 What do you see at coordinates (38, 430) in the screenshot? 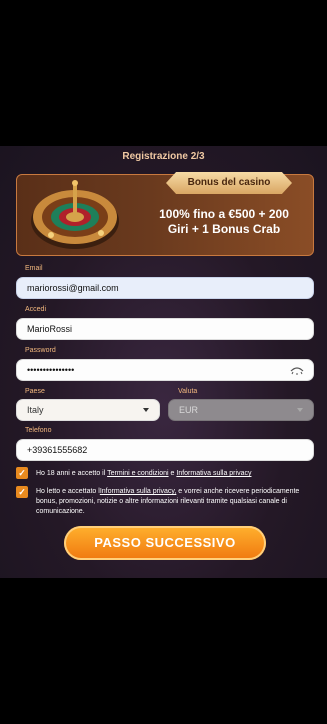
I see `phone-label: Telefono` at bounding box center [38, 430].